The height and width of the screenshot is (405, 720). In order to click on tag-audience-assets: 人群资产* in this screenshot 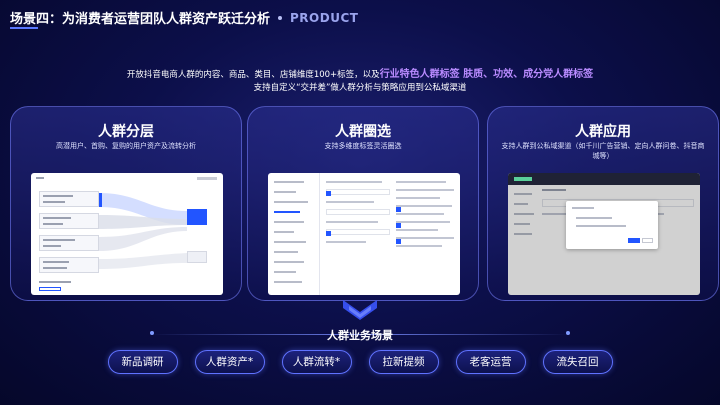, I will do `click(229, 362)`.